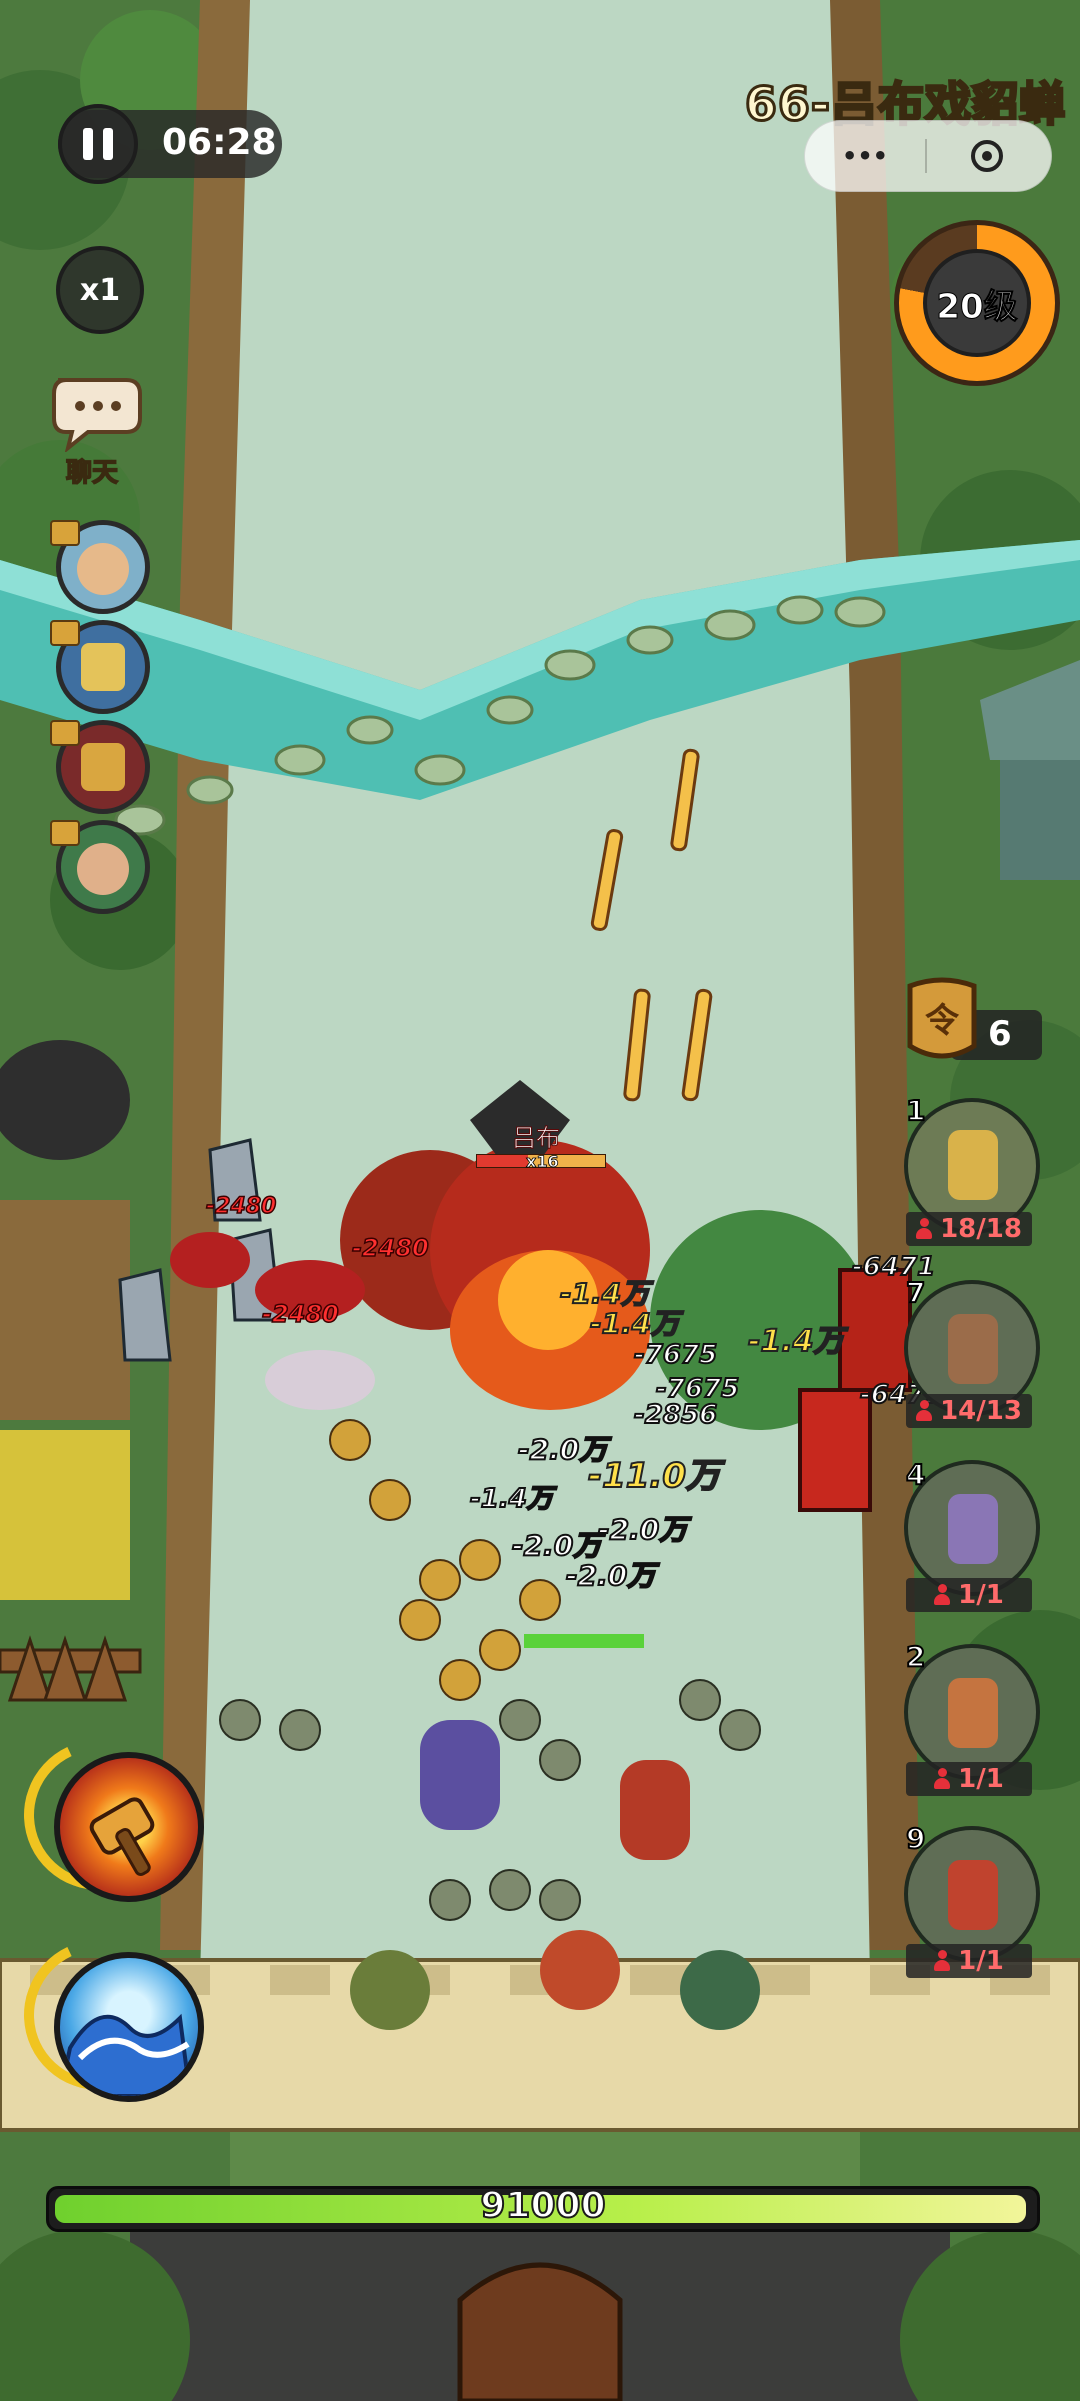 The image size is (1080, 2401). I want to click on unit-slot-4-count: 1/1, so click(969, 1779).